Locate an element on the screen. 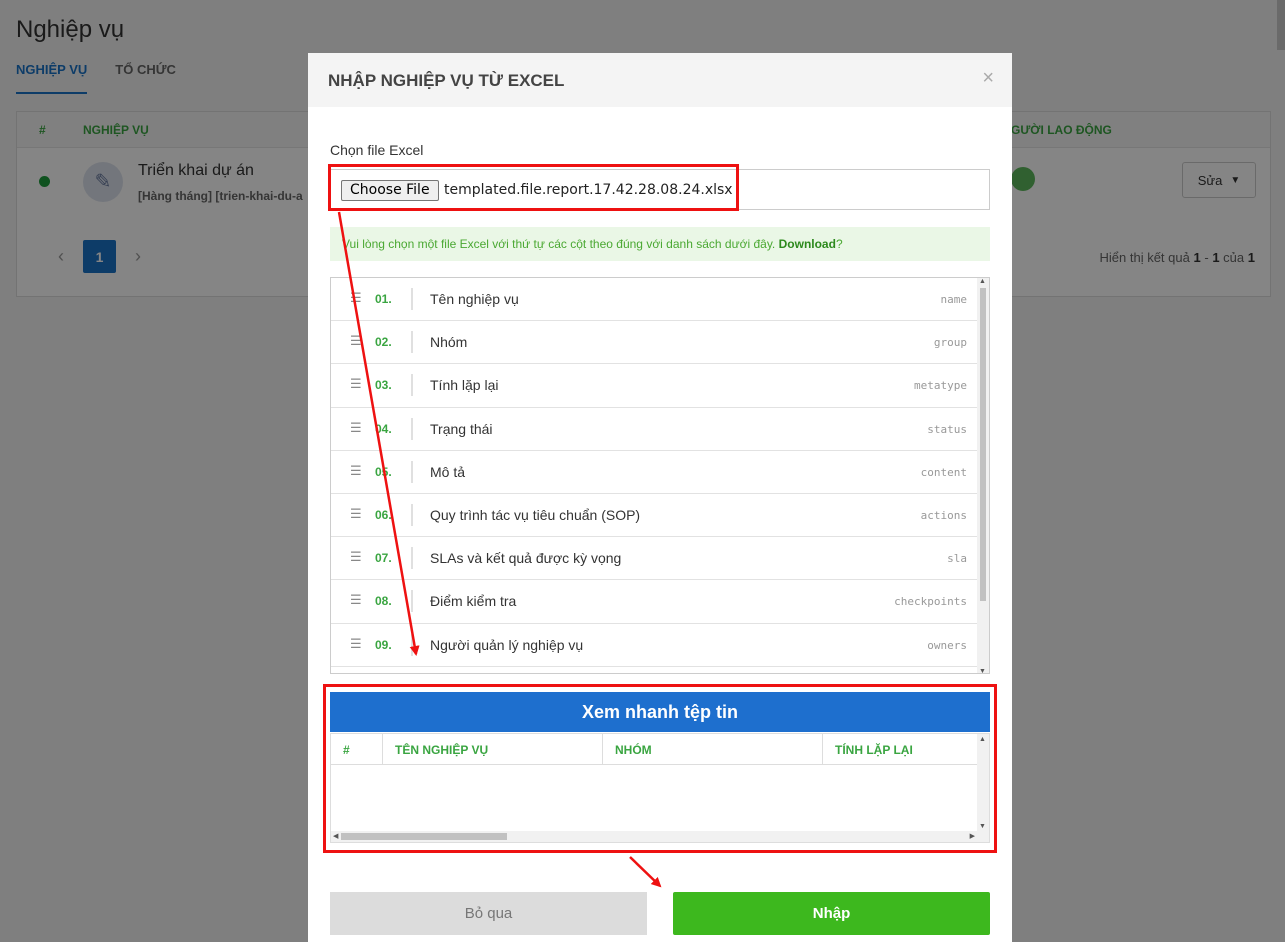  column-key: name is located at coordinates (954, 299).